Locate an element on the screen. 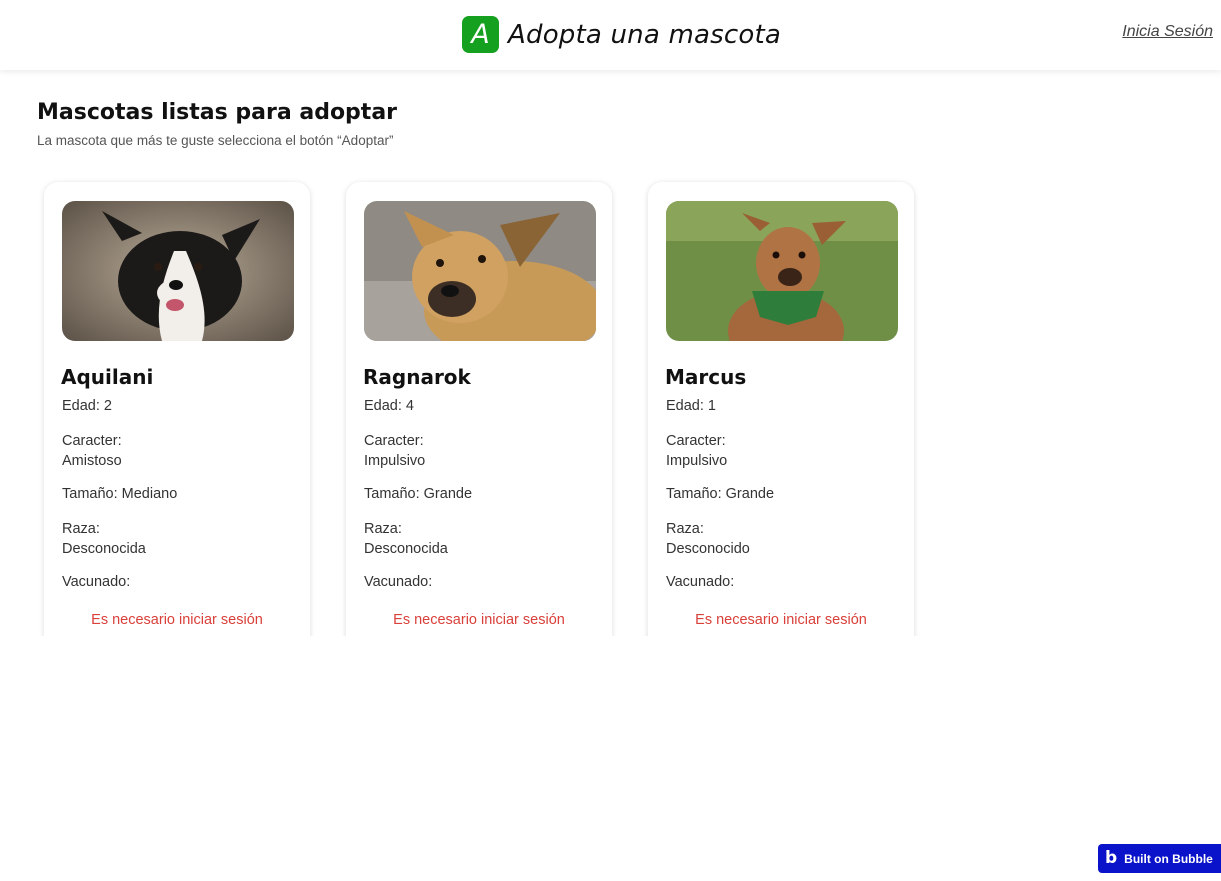 Image resolution: width=1221 pixels, height=881 pixels. pet-breed-value: Desconocido is located at coordinates (708, 549).